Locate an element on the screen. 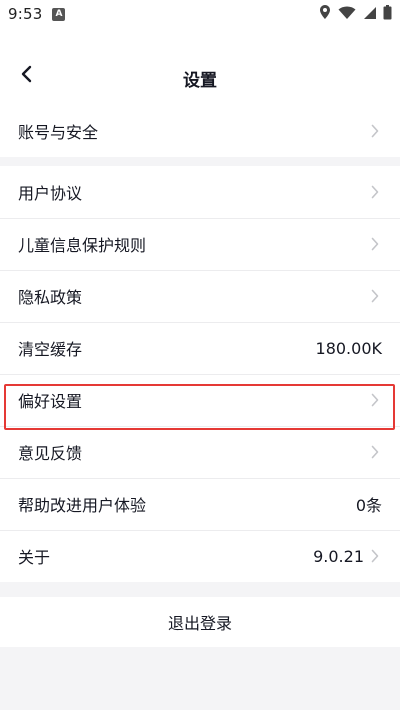 The width and height of the screenshot is (400, 710). settings-item-clear-cache: 清空缓存 180.00K is located at coordinates (200, 348).